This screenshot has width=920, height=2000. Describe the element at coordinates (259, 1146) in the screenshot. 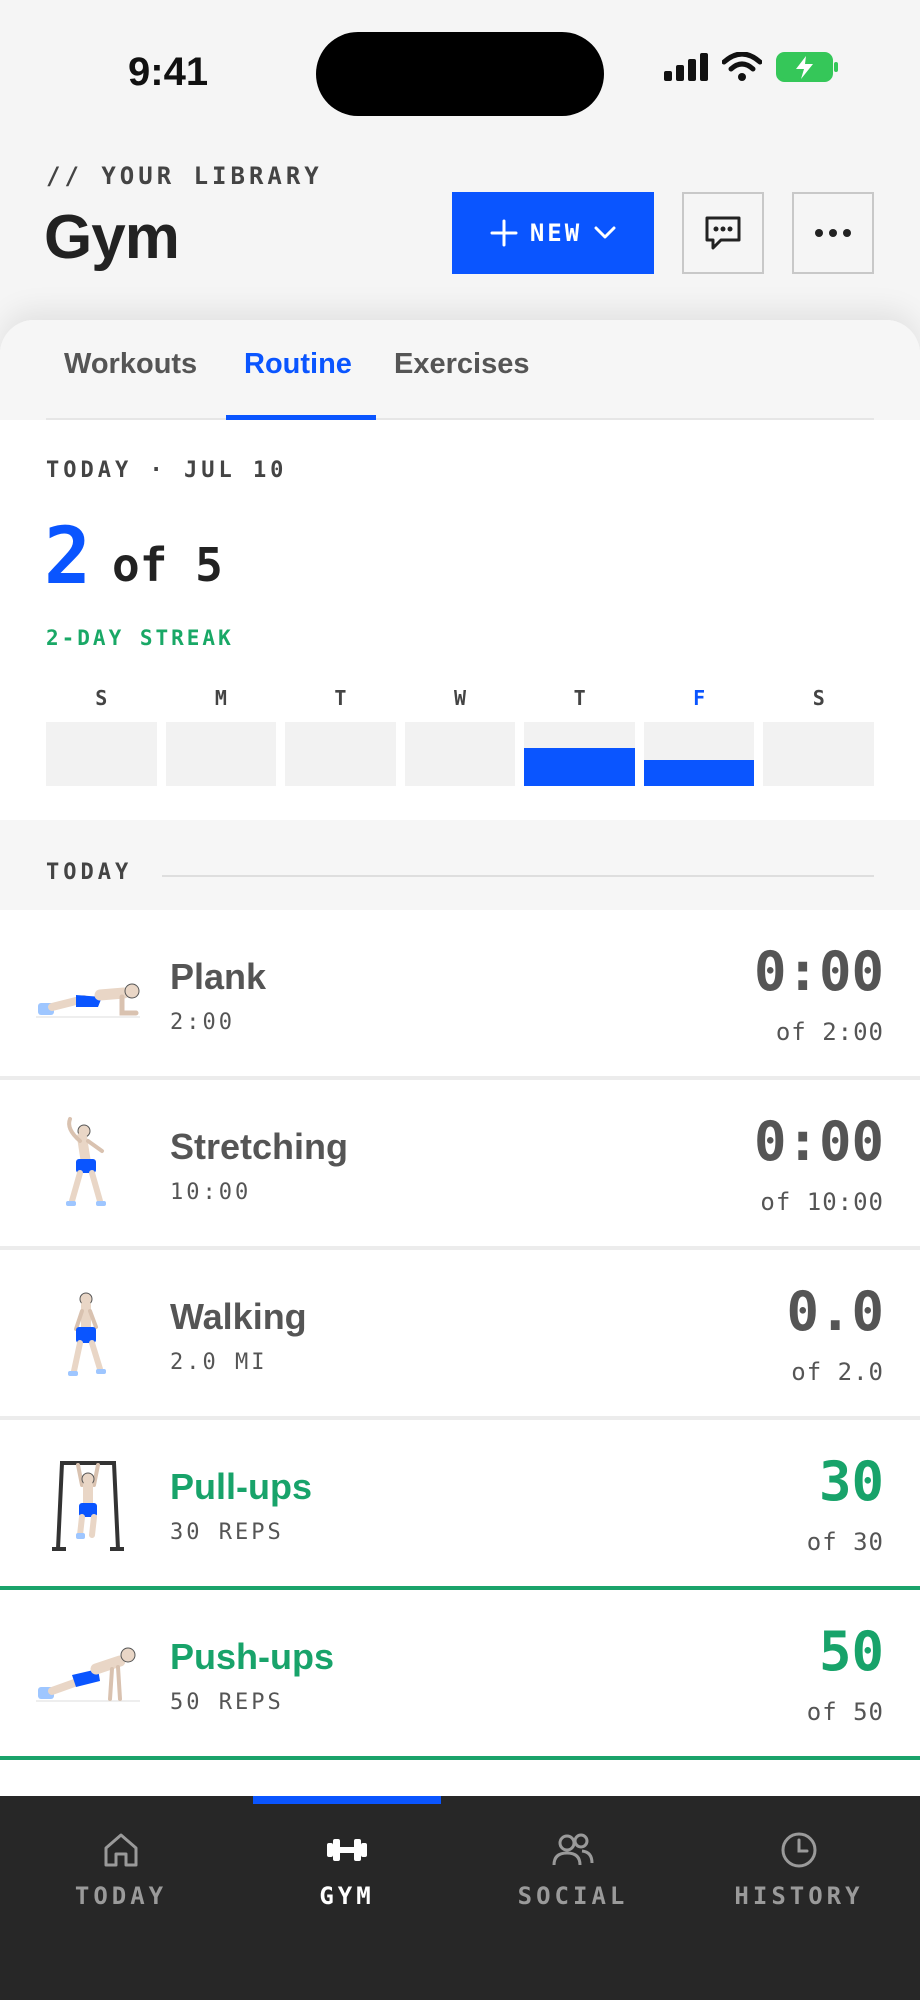

I see `exercise-name: Stretching` at that location.